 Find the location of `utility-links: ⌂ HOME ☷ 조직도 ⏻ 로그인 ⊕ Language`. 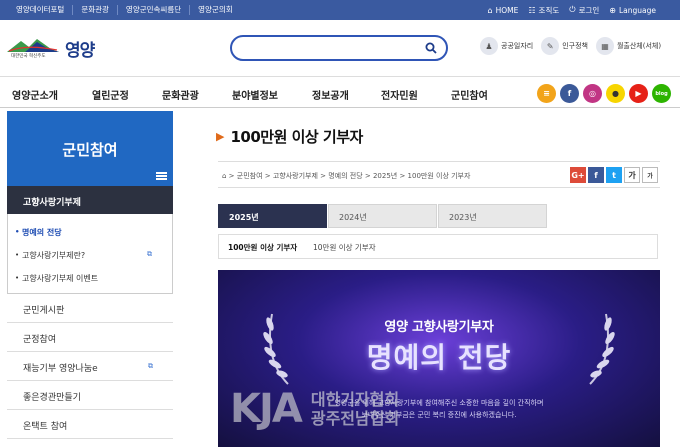

utility-links: ⌂ HOME ☷ 조직도 ⏻ 로그인 ⊕ Language is located at coordinates (572, 10).